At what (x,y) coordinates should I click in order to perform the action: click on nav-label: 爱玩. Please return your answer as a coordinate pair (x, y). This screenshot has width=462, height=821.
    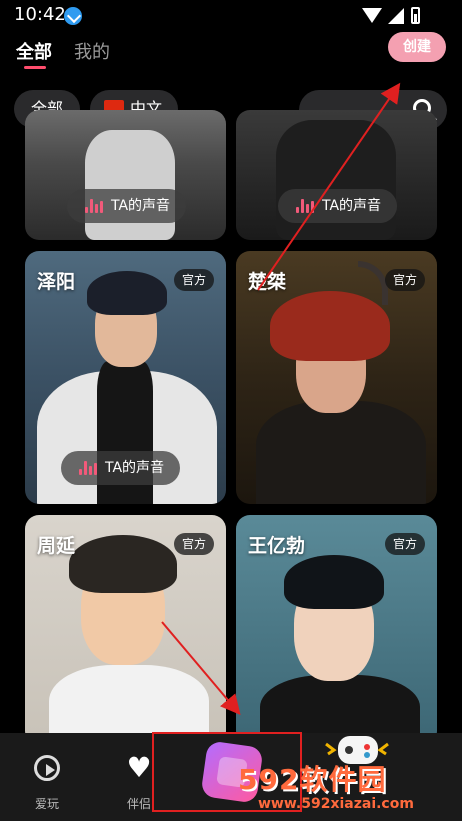
    Looking at the image, I should click on (46, 804).